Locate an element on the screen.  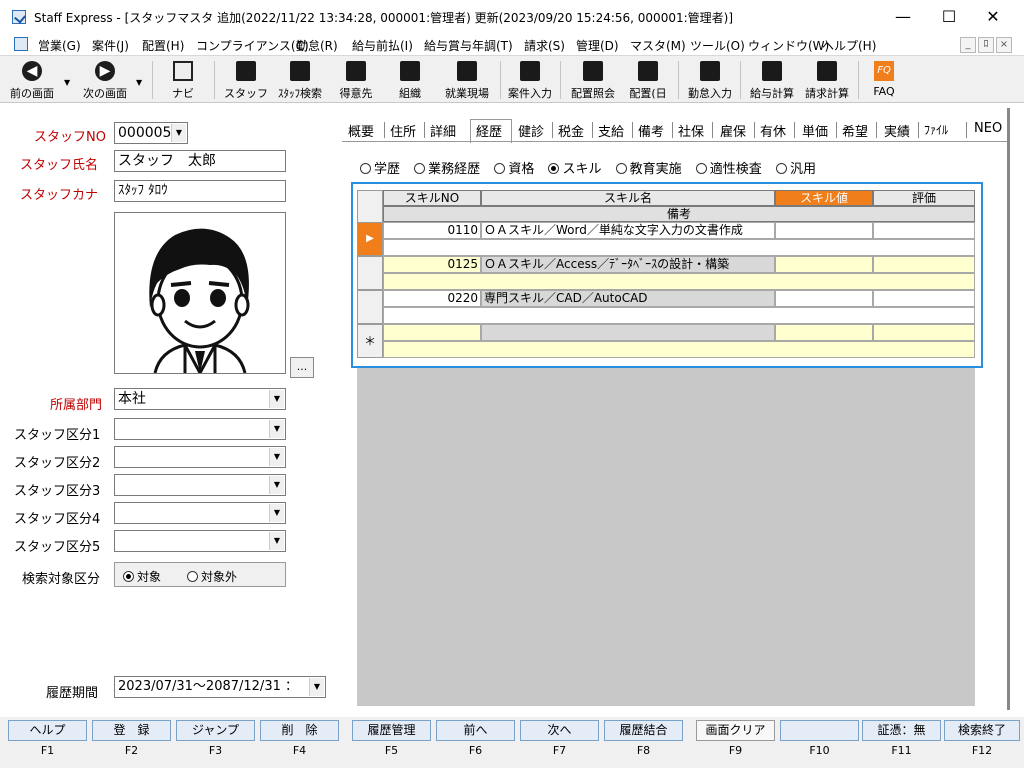
f9-clear-button: 画面クリア is located at coordinates (735, 730).